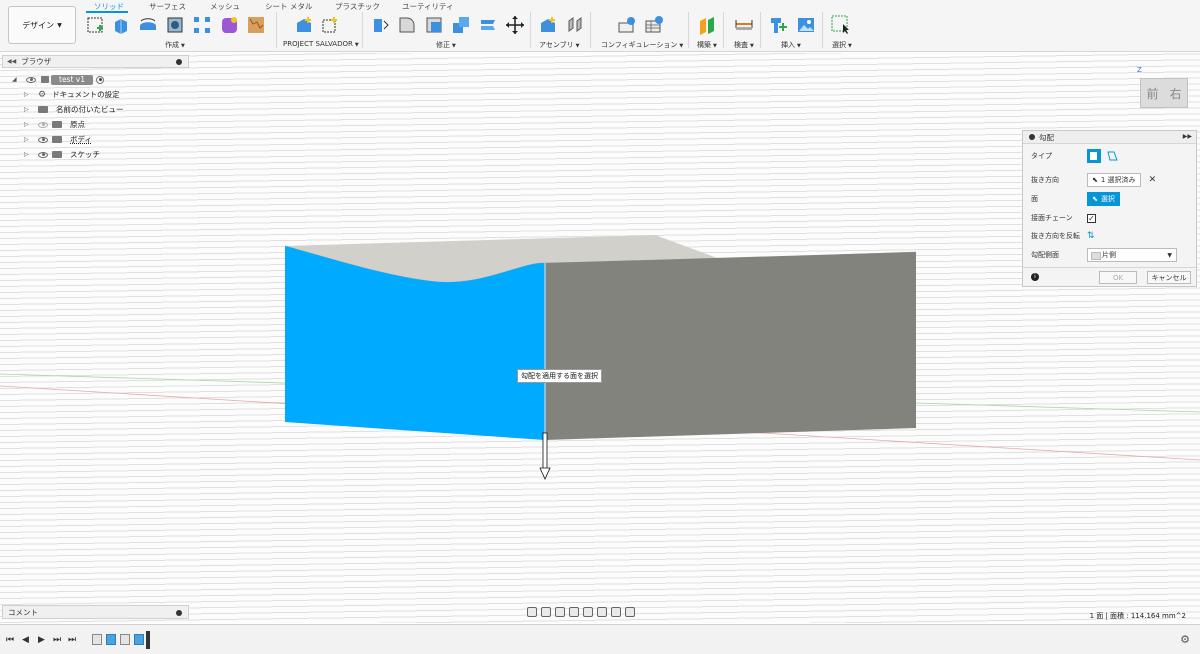 The width and height of the screenshot is (1200, 654). I want to click on expand-arrows-icon: ▶▶, so click(1187, 136).